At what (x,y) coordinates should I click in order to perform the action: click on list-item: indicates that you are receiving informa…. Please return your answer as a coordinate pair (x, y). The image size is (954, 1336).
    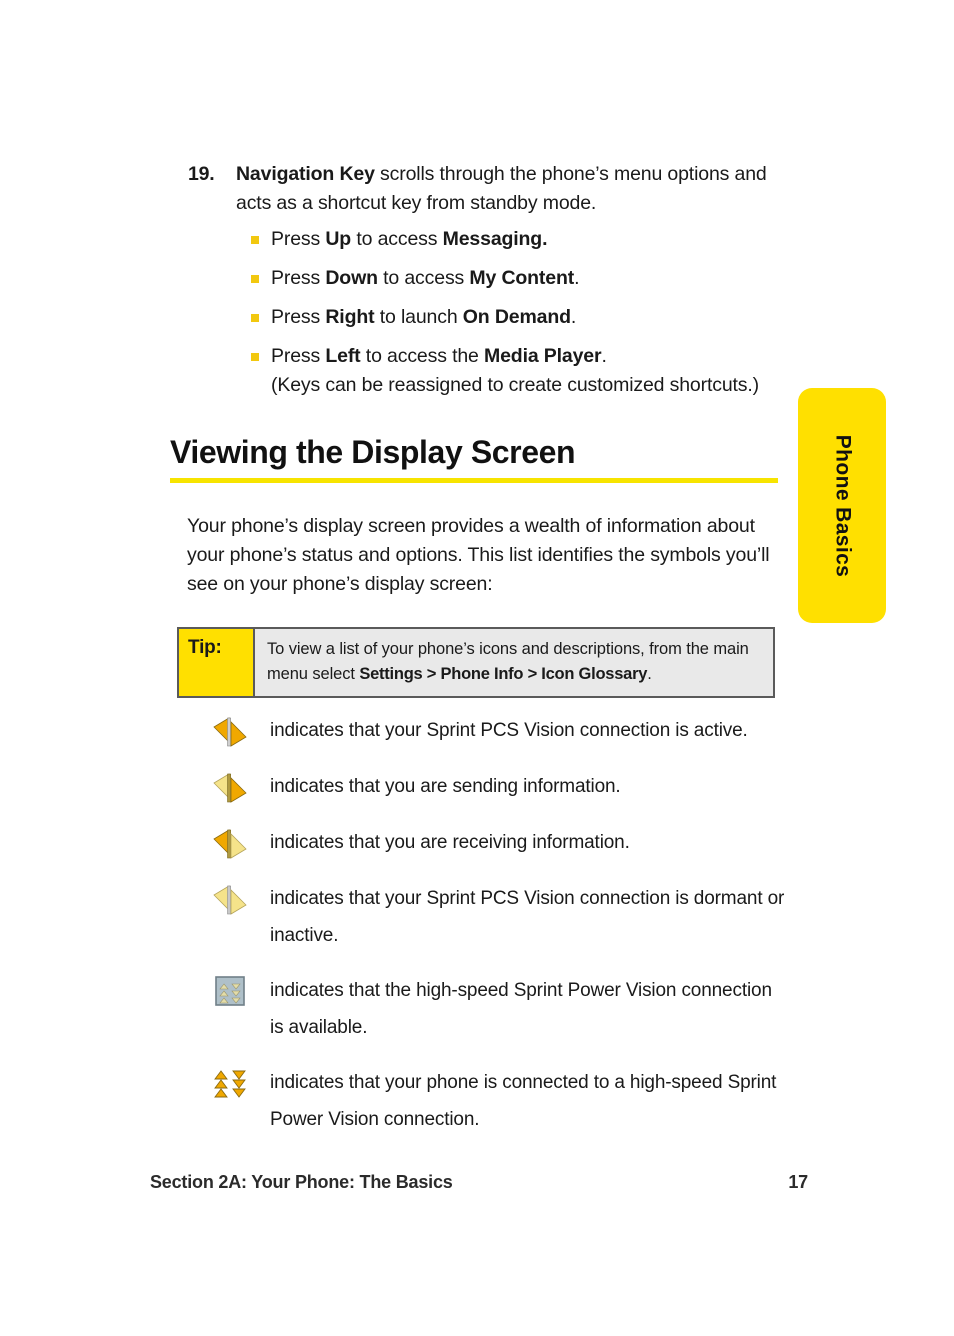
    Looking at the image, I should click on (490, 843).